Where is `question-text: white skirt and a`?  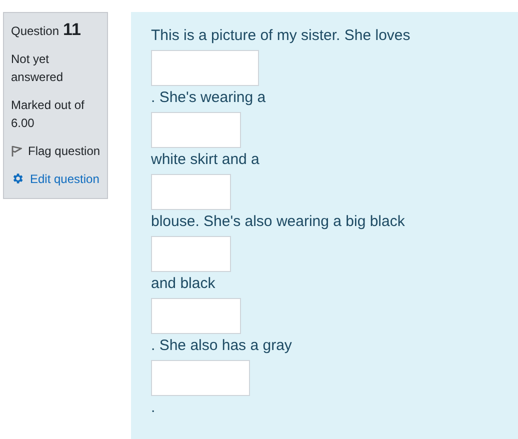
question-text: white skirt and a is located at coordinates (205, 160).